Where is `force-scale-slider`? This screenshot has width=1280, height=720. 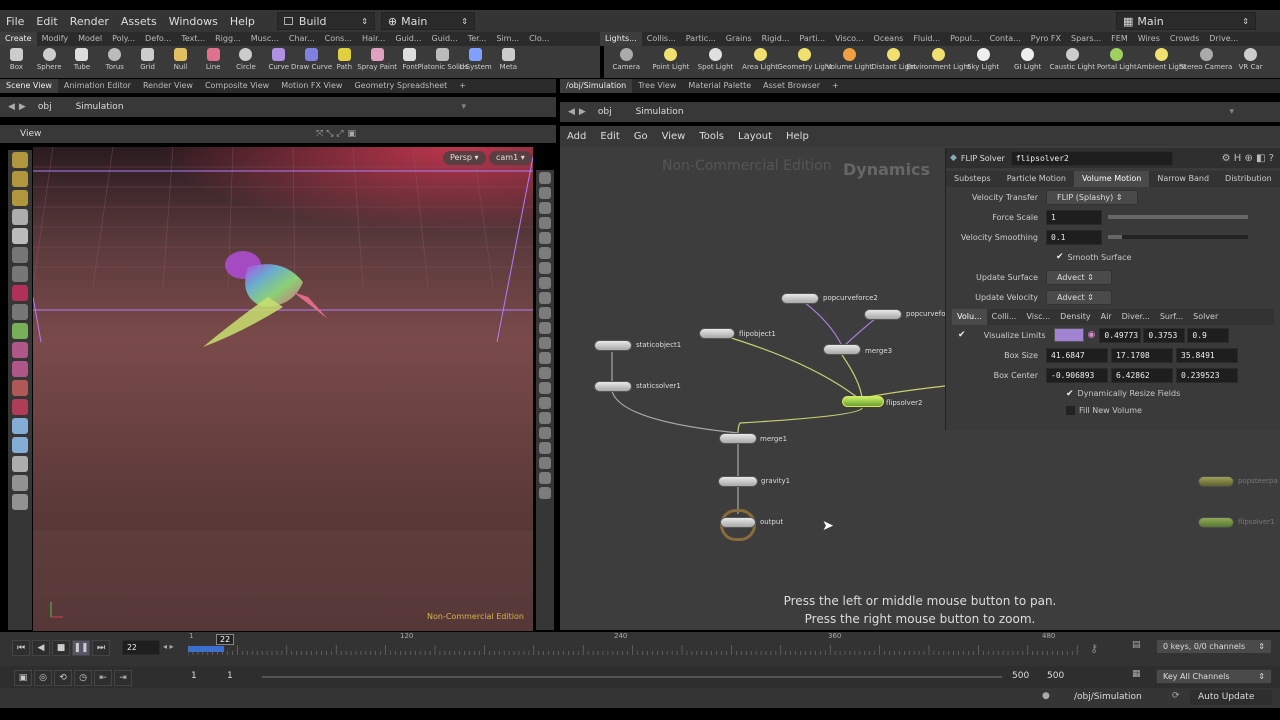 force-scale-slider is located at coordinates (1178, 217).